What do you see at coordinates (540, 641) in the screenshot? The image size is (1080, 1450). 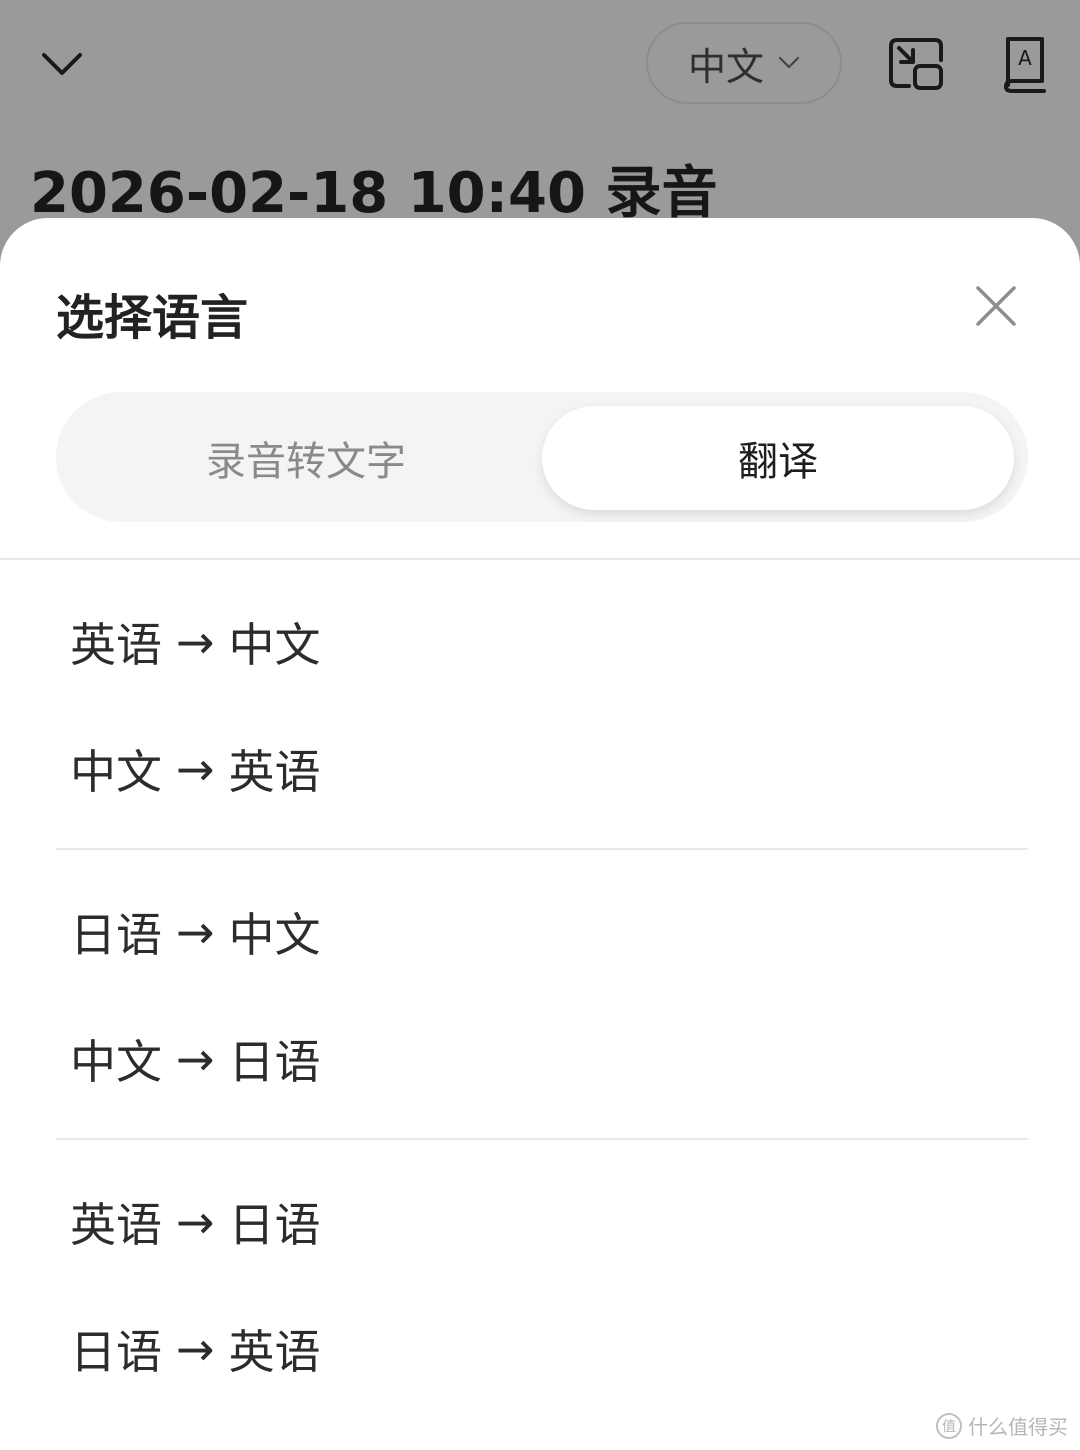 I see `language-pair-item: 英语 → 中文` at bounding box center [540, 641].